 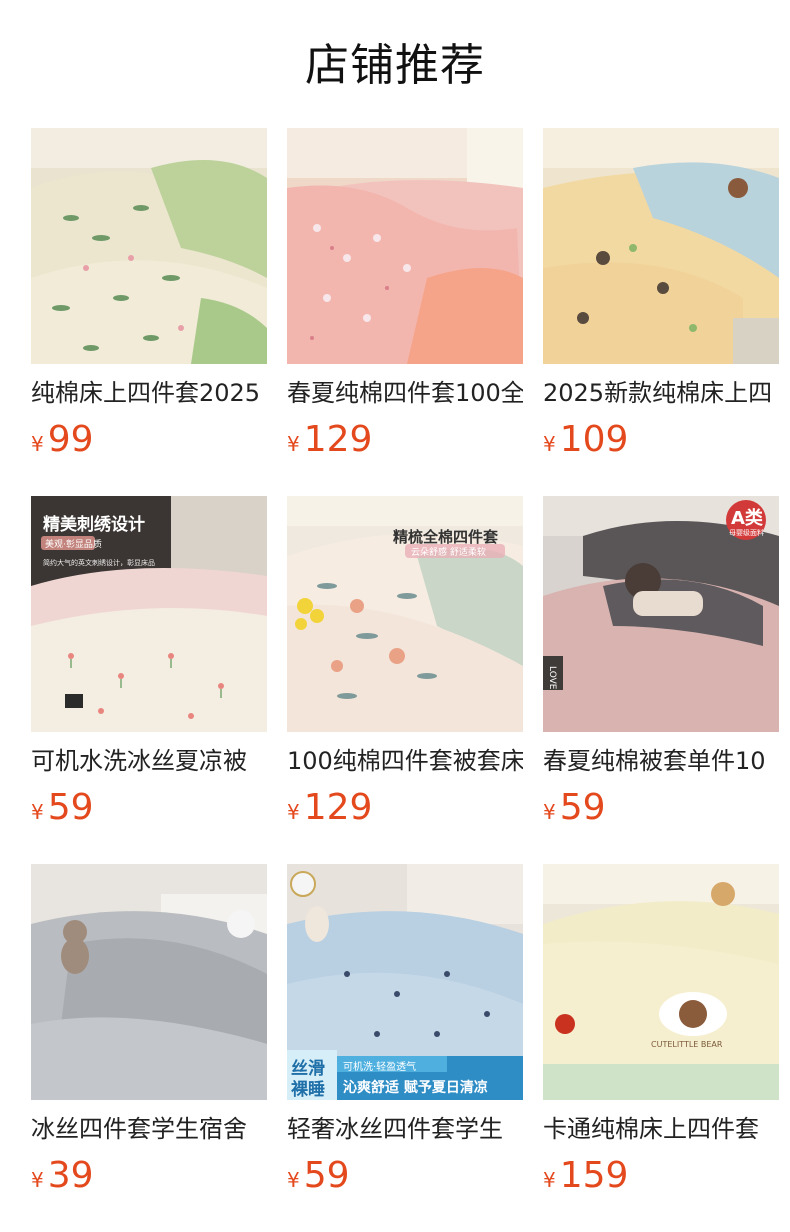 I want to click on image-left-b: 裸睡, so click(x=308, y=1090).